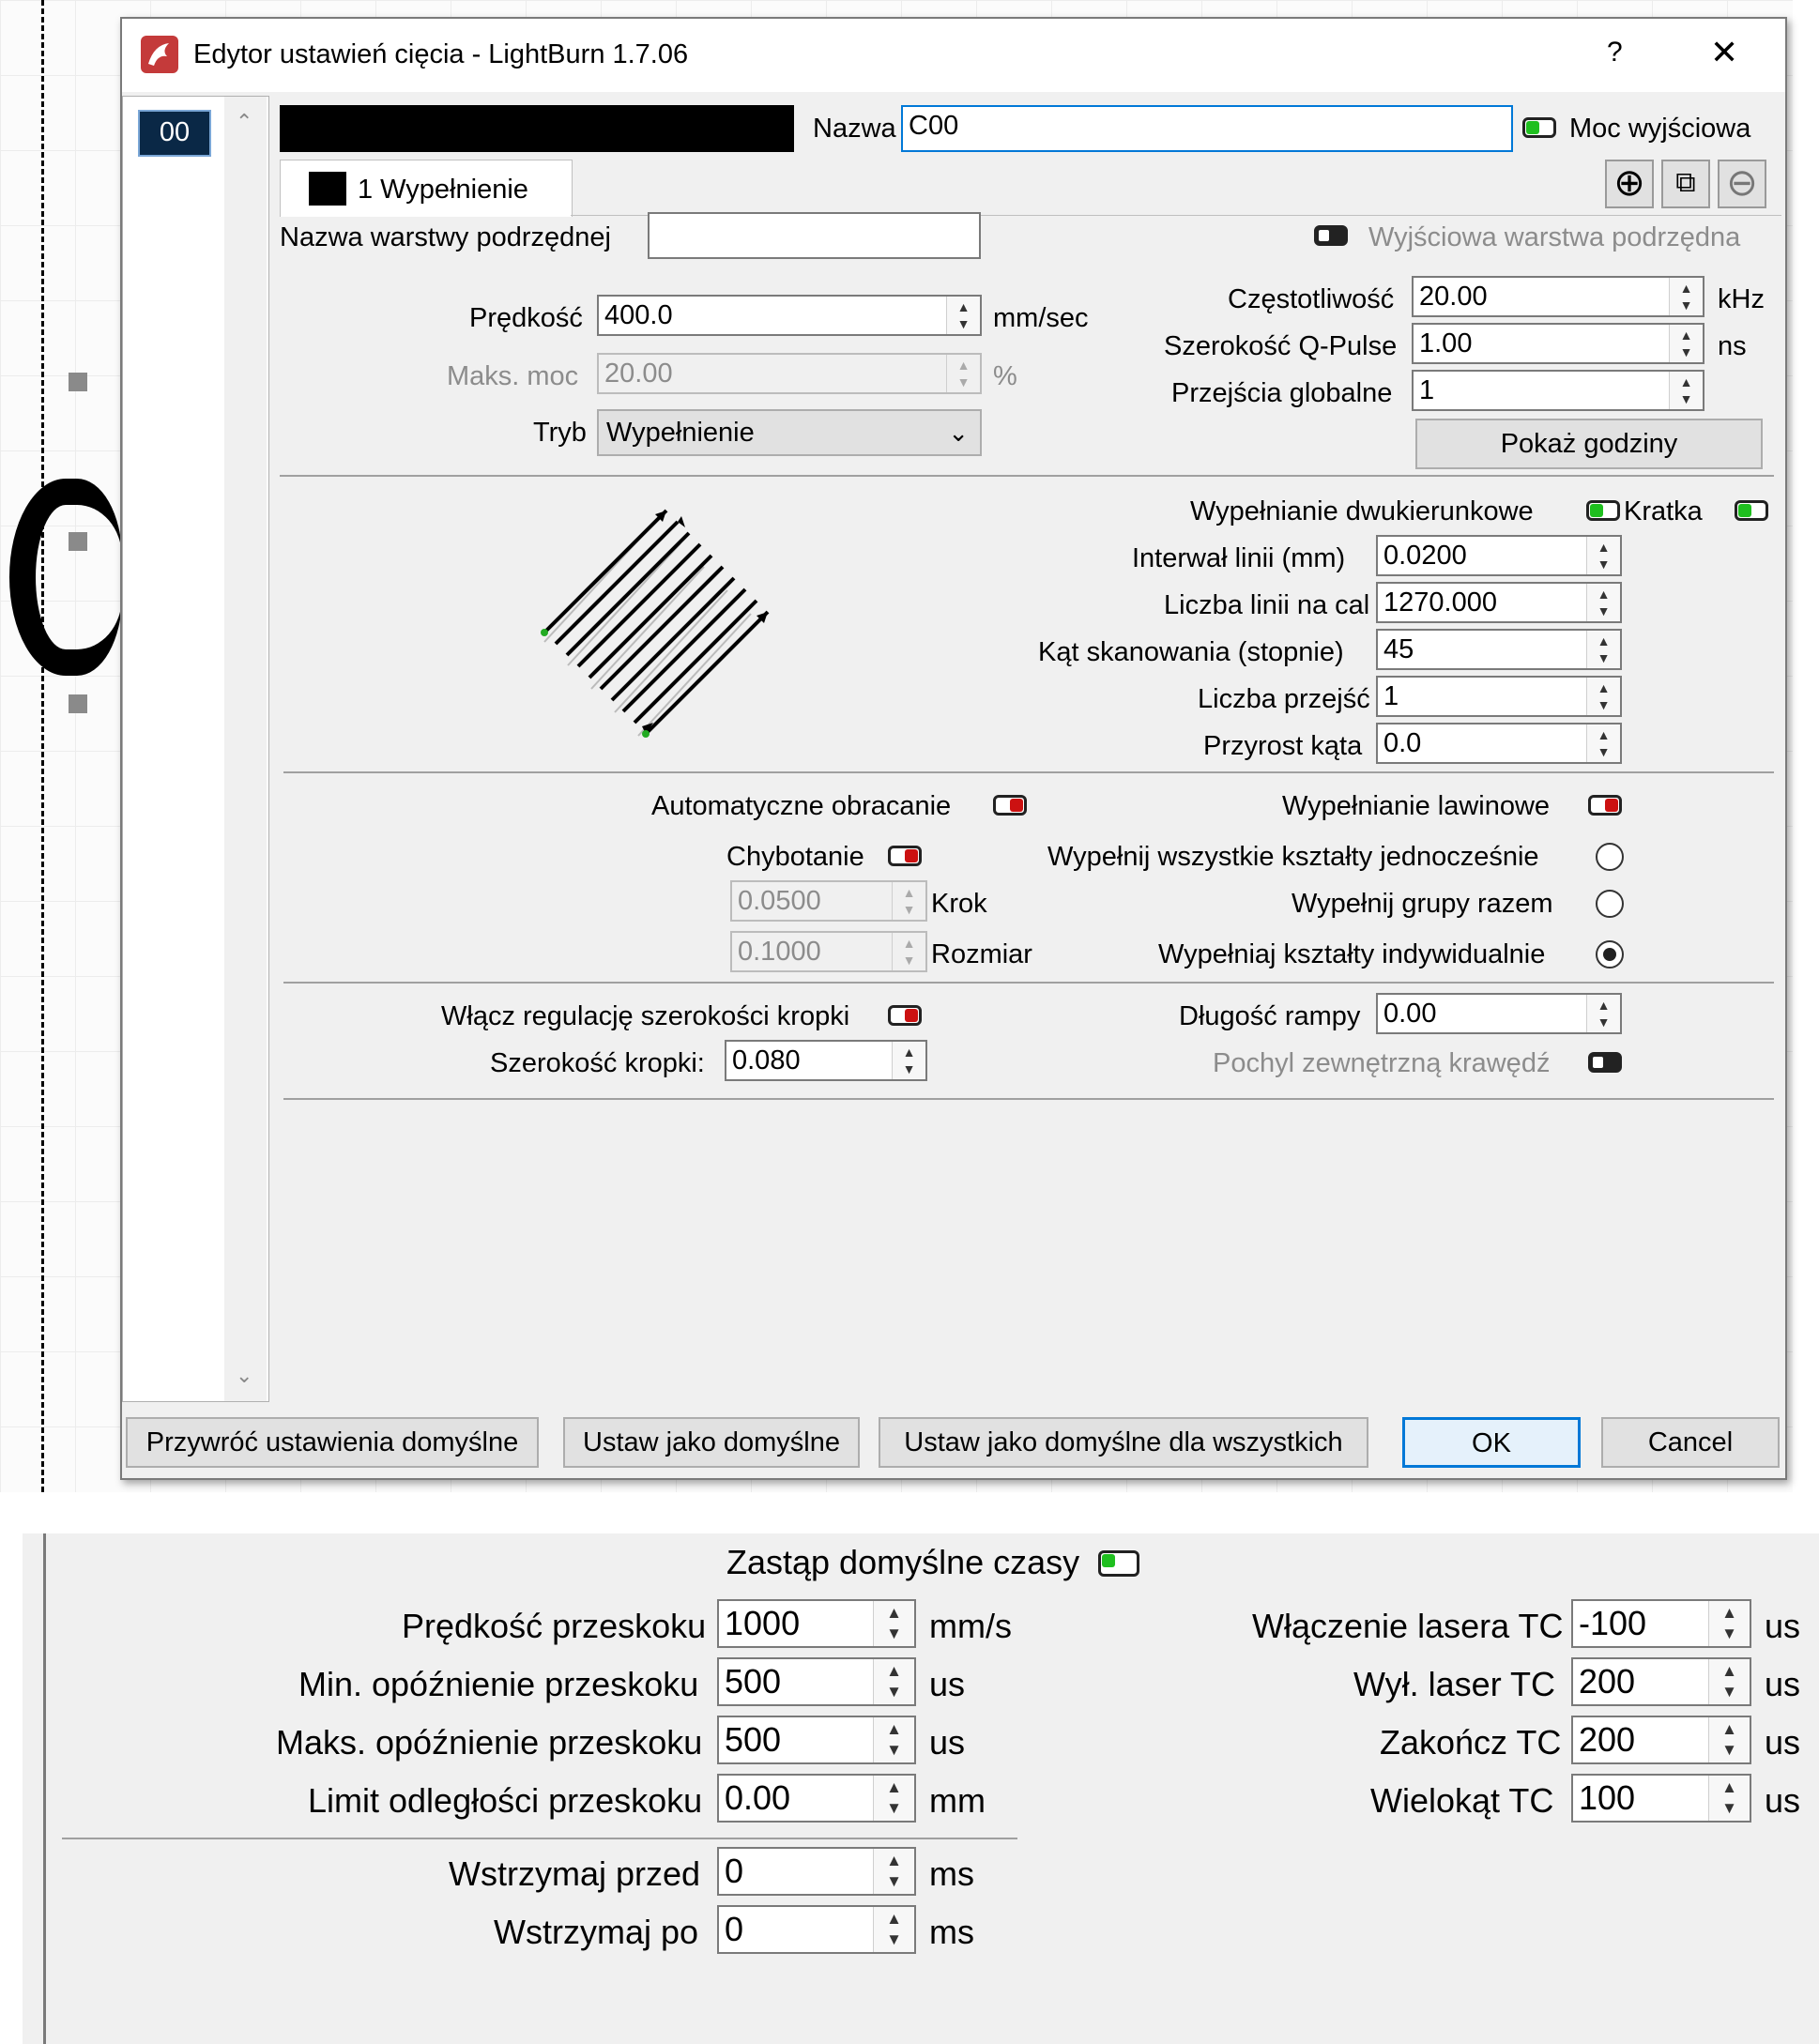 The width and height of the screenshot is (1819, 2044). I want to click on laser-on-tc-label: Włączenie lasera TC, so click(1408, 1626).